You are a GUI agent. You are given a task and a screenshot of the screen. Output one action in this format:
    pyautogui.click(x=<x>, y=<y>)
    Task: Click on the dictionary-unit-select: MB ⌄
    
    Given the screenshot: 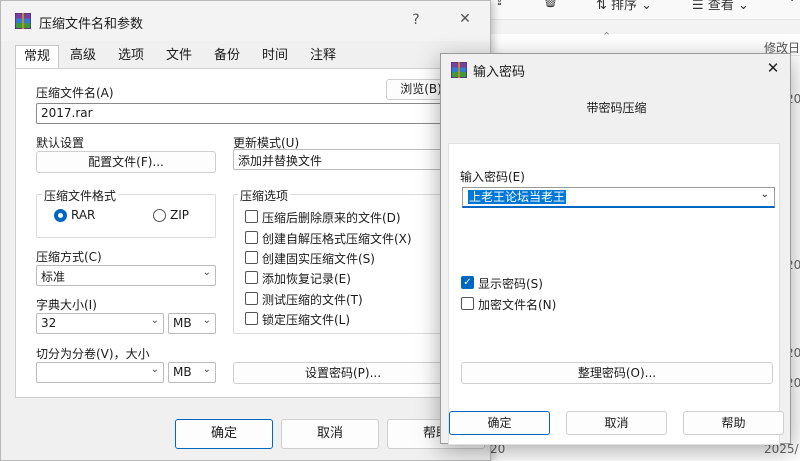 What is the action you would take?
    pyautogui.click(x=192, y=323)
    